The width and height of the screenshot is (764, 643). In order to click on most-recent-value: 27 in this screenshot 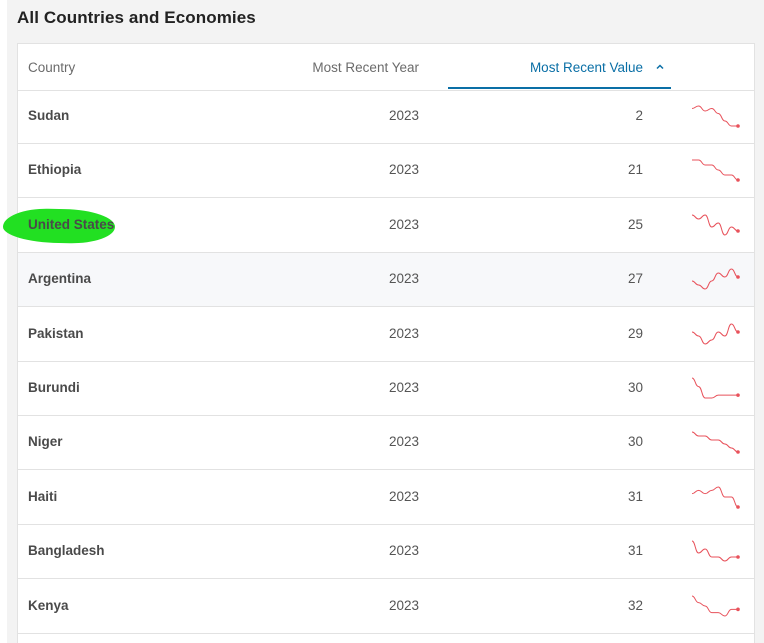, I will do `click(635, 279)`.